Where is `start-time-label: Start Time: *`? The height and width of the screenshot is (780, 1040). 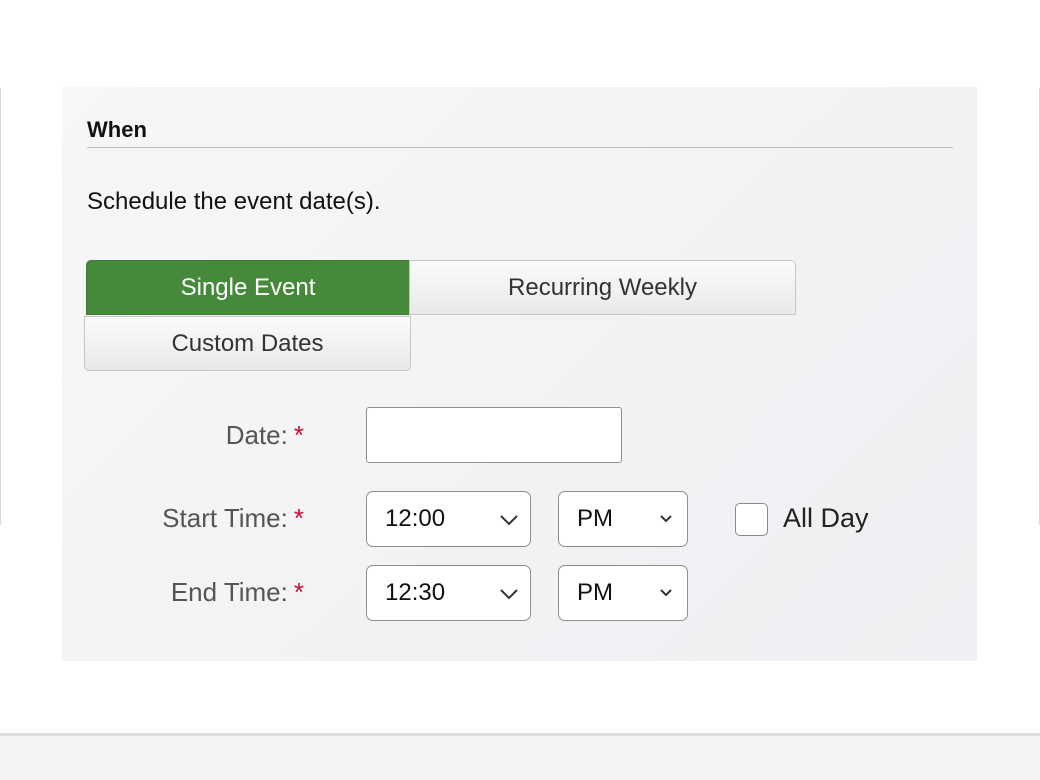 start-time-label: Start Time: * is located at coordinates (194, 518).